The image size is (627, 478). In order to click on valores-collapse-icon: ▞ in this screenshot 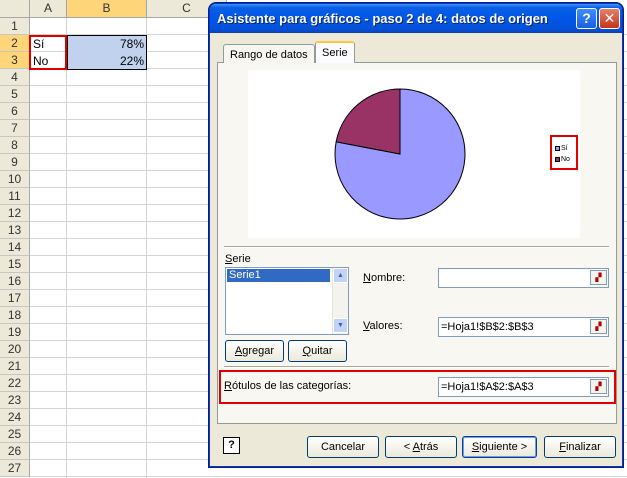, I will do `click(598, 326)`.